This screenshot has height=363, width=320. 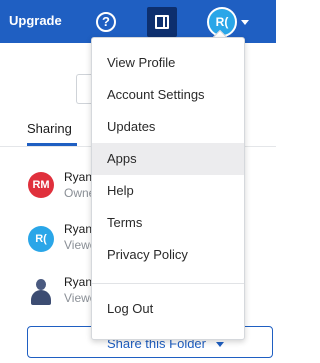 What do you see at coordinates (168, 283) in the screenshot?
I see `menu-divider` at bounding box center [168, 283].